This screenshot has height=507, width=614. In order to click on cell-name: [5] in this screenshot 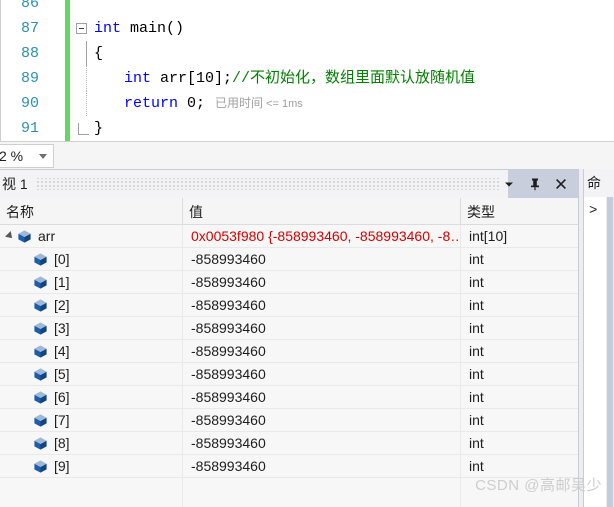, I will do `click(91, 374)`.